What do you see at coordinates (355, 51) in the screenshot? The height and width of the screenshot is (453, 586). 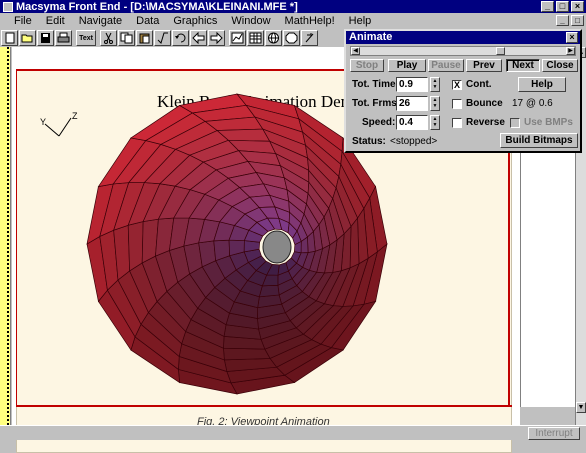 I see `slider-left-icon: ◀` at bounding box center [355, 51].